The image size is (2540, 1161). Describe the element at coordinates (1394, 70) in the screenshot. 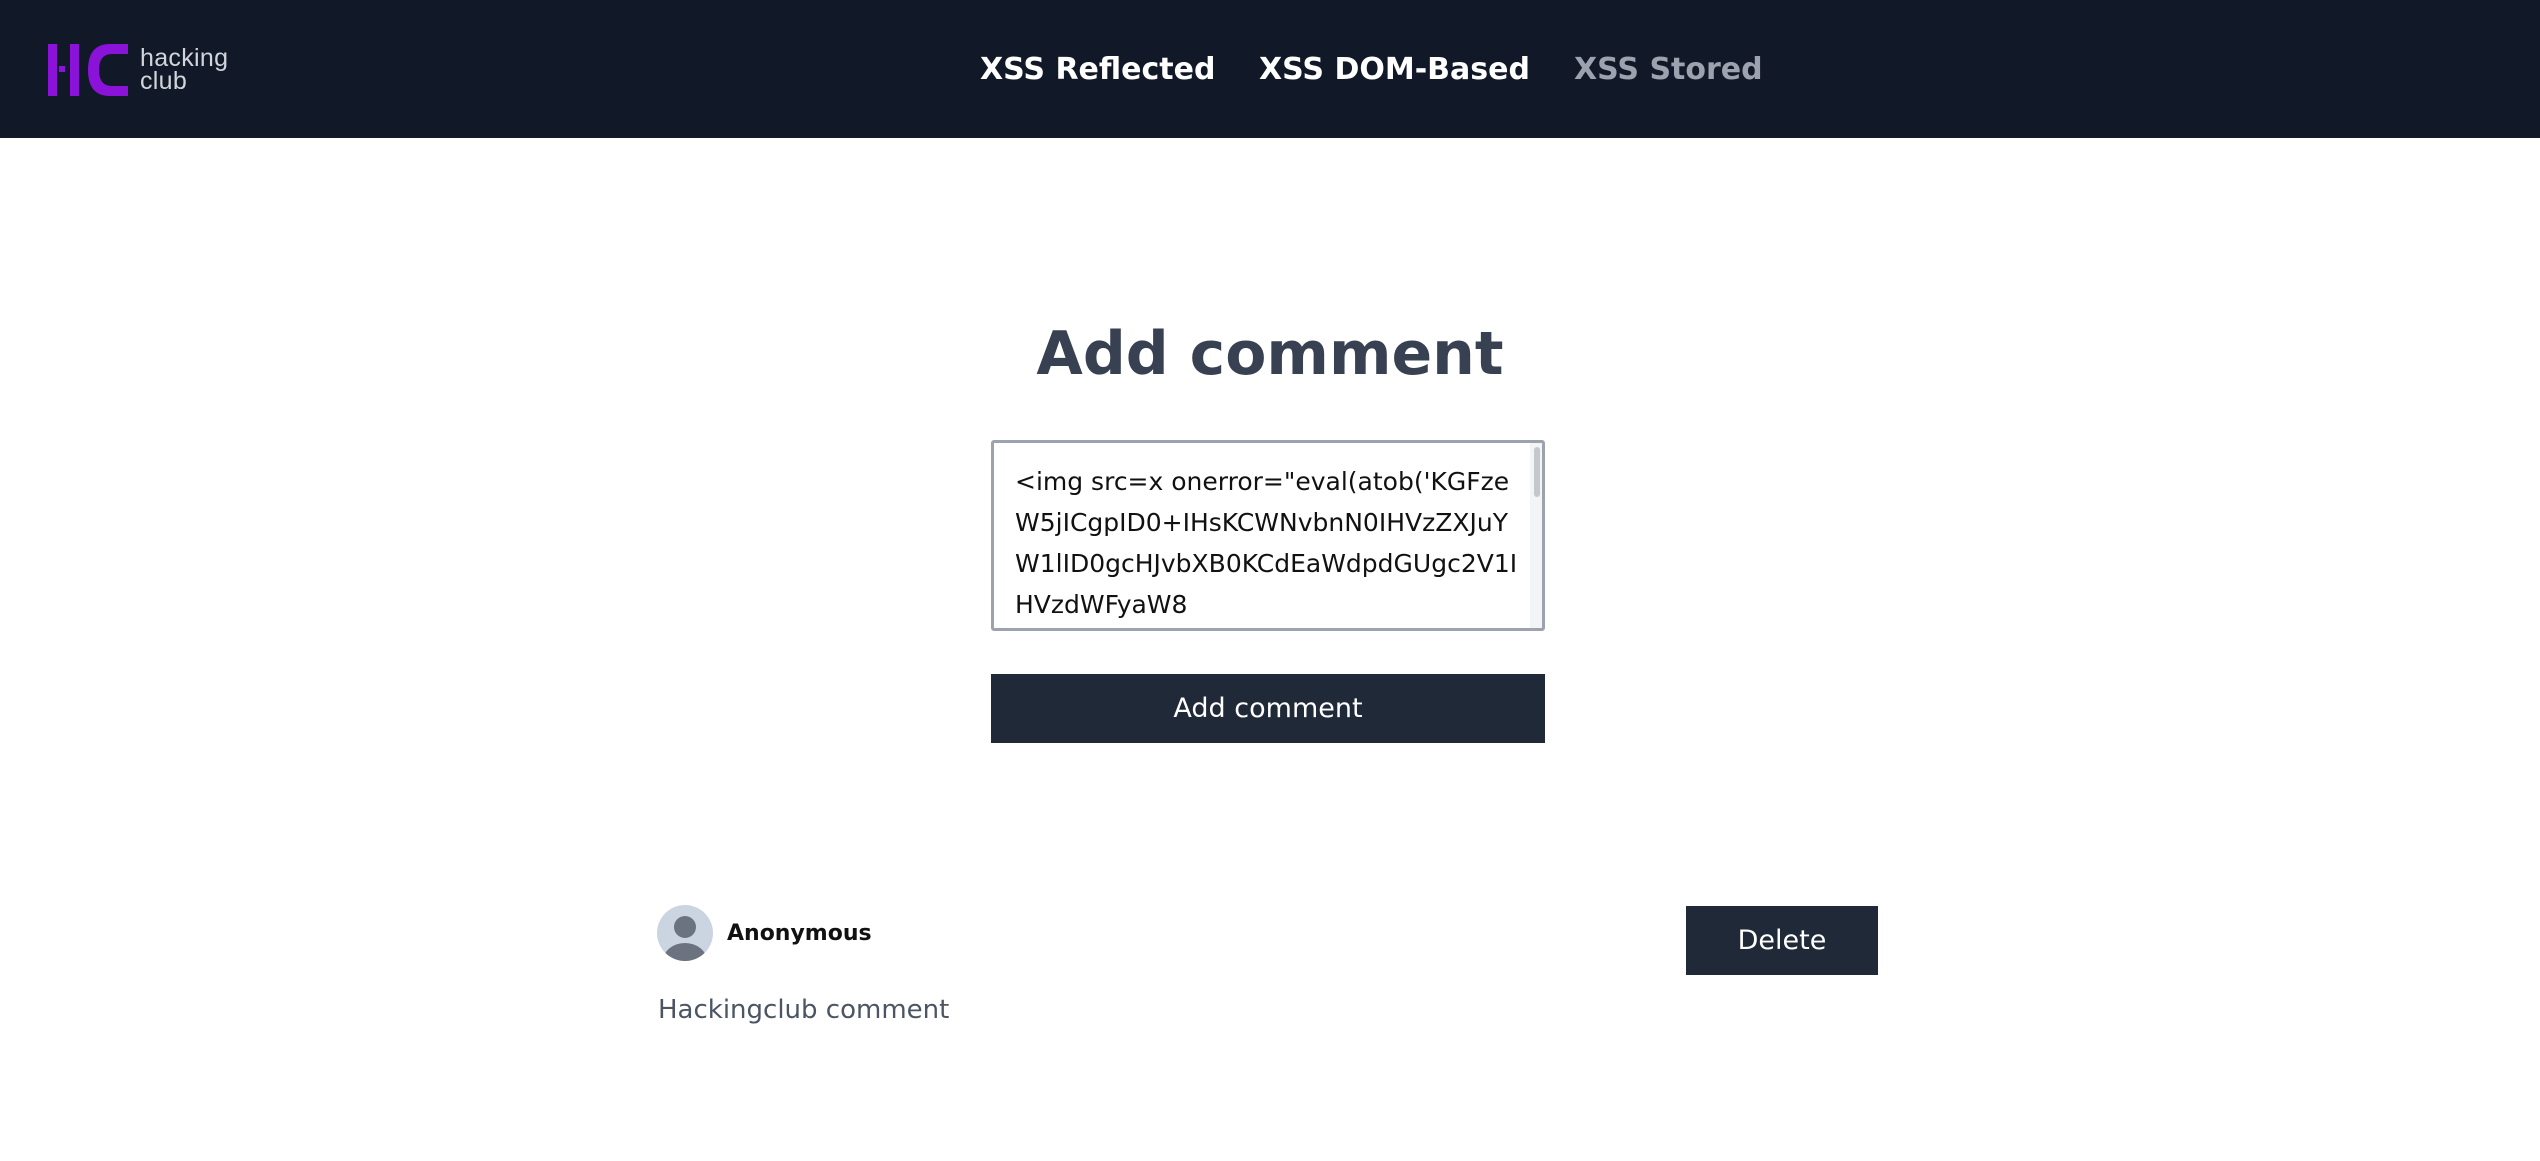

I see `nav-link-xss-dom-based: XSS DOM-Based` at that location.